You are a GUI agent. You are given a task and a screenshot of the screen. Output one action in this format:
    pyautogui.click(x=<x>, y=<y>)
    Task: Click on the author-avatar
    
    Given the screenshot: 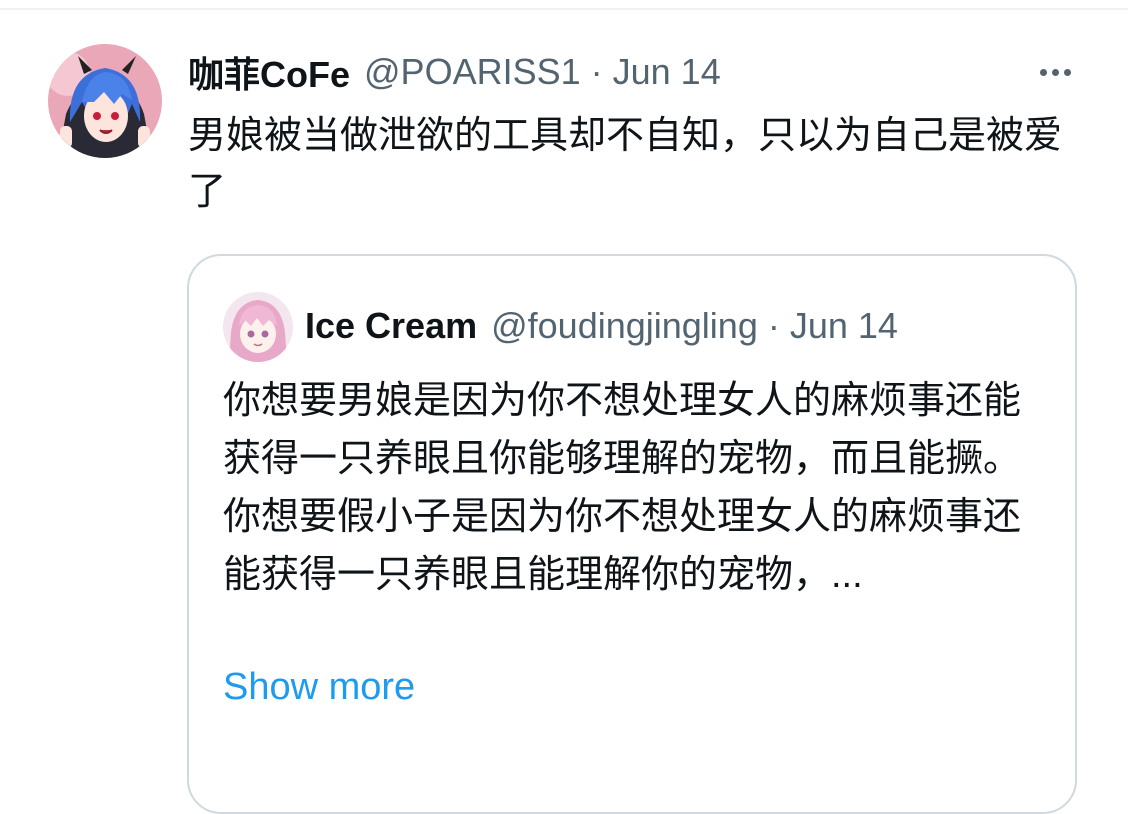 What is the action you would take?
    pyautogui.click(x=105, y=101)
    